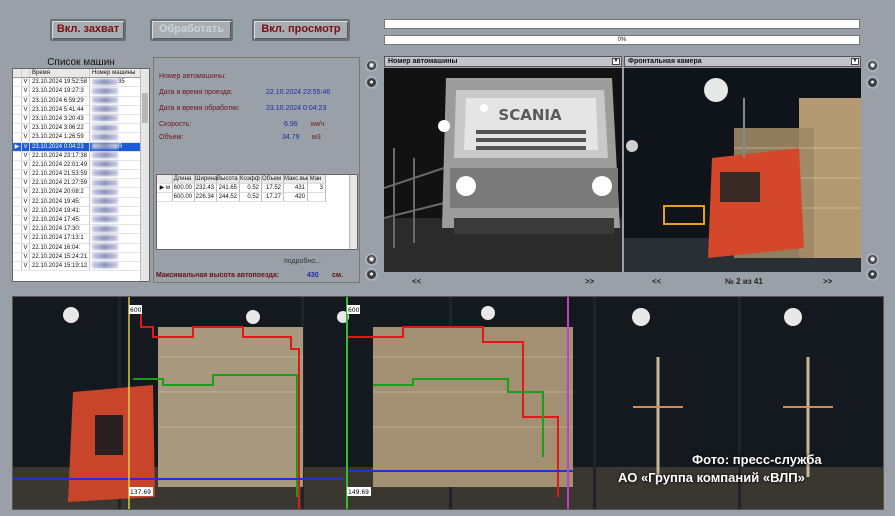 Image resolution: width=895 pixels, height=516 pixels. Describe the element at coordinates (196, 92) in the screenshot. I see `passage-label: Дата и время проезда:` at that location.